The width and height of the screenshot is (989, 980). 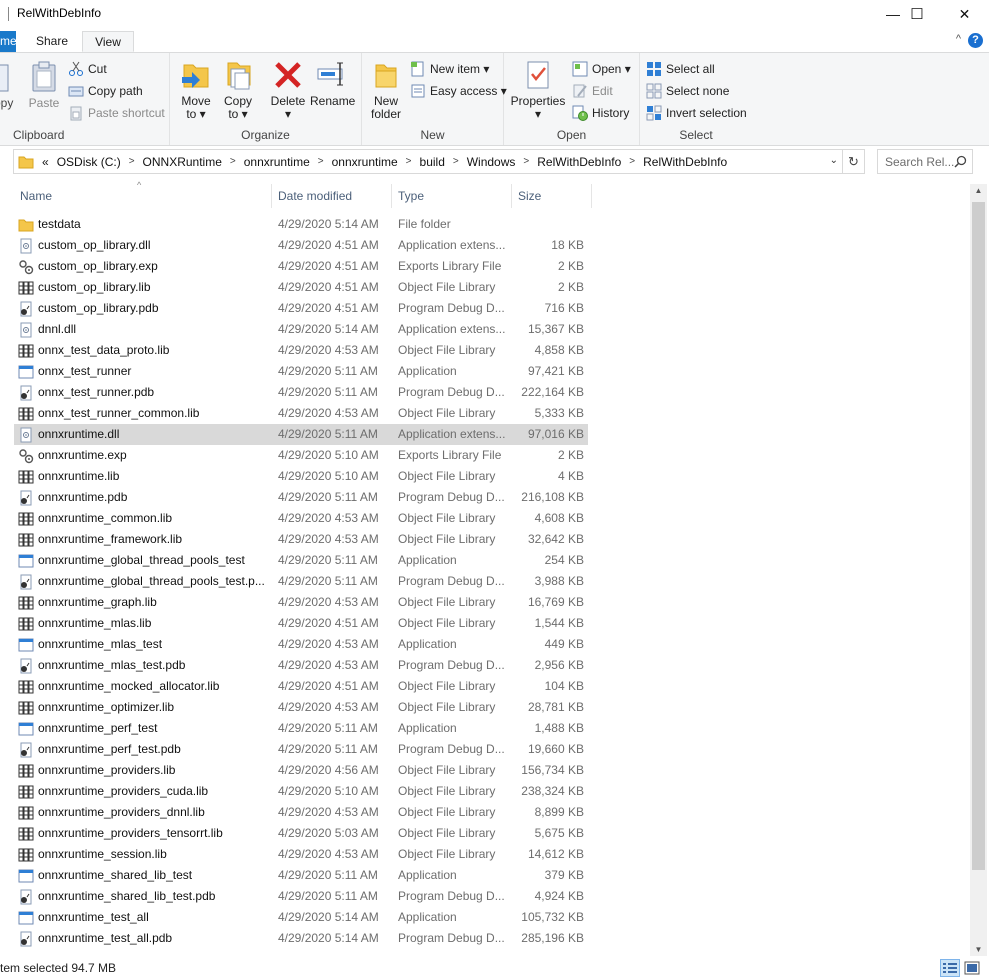 I want to click on file-name: custom_op_library.dll, so click(x=151, y=245).